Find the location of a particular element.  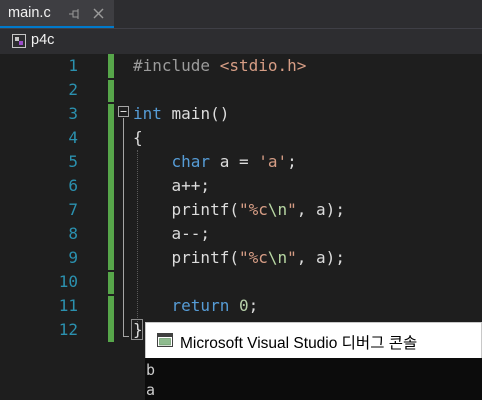

project-dropdown: p4c is located at coordinates (42, 40).